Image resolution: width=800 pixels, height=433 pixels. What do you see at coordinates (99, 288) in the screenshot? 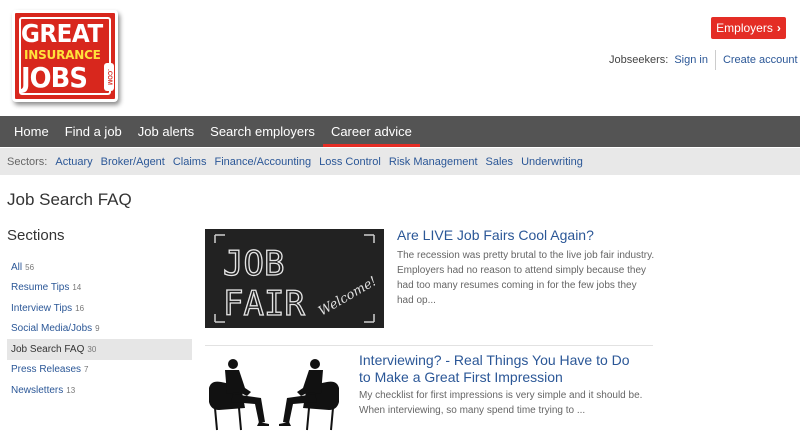
I see `section-resume-tips: Resume Tips 14` at bounding box center [99, 288].